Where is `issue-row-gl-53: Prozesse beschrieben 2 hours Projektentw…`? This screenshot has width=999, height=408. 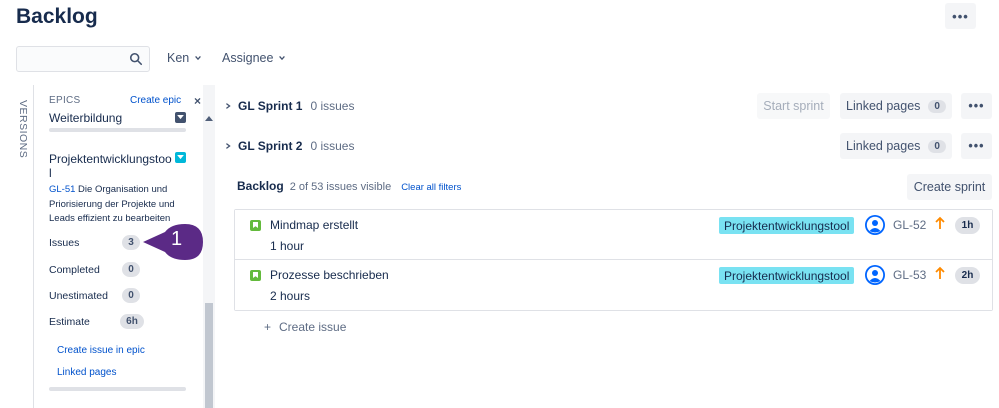 issue-row-gl-53: Prozesse beschrieben 2 hours Projektentw… is located at coordinates (613, 285).